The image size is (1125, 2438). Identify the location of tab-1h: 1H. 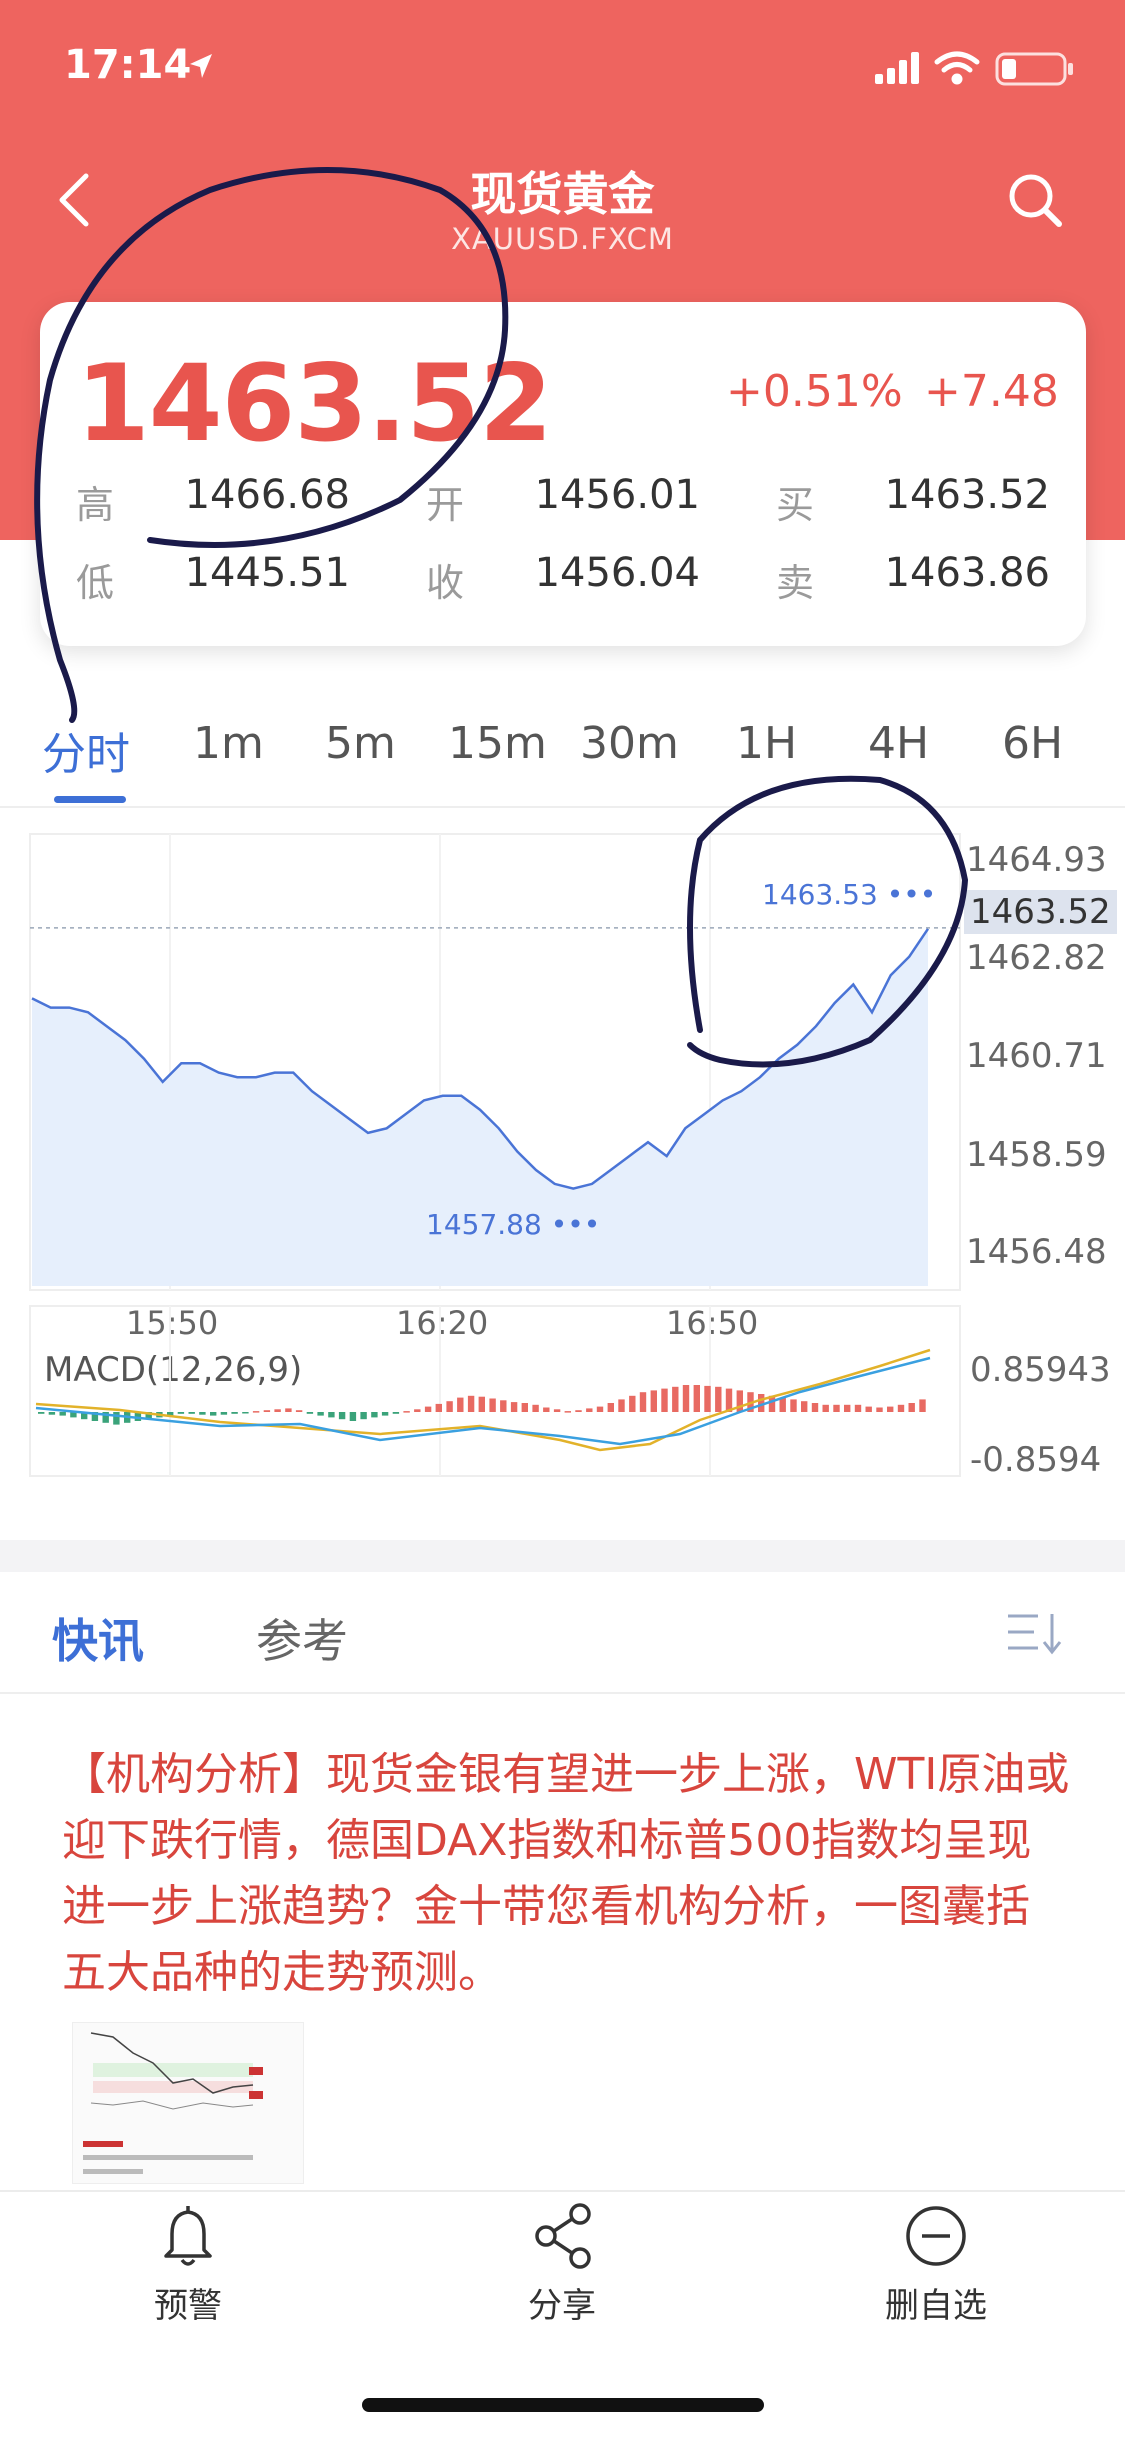
(766, 743).